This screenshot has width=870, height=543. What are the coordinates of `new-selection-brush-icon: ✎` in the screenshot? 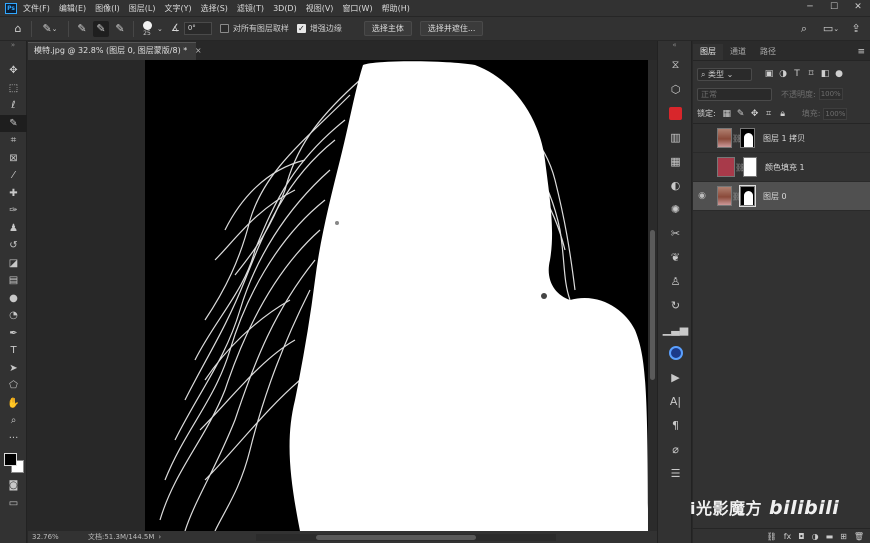 It's located at (82, 29).